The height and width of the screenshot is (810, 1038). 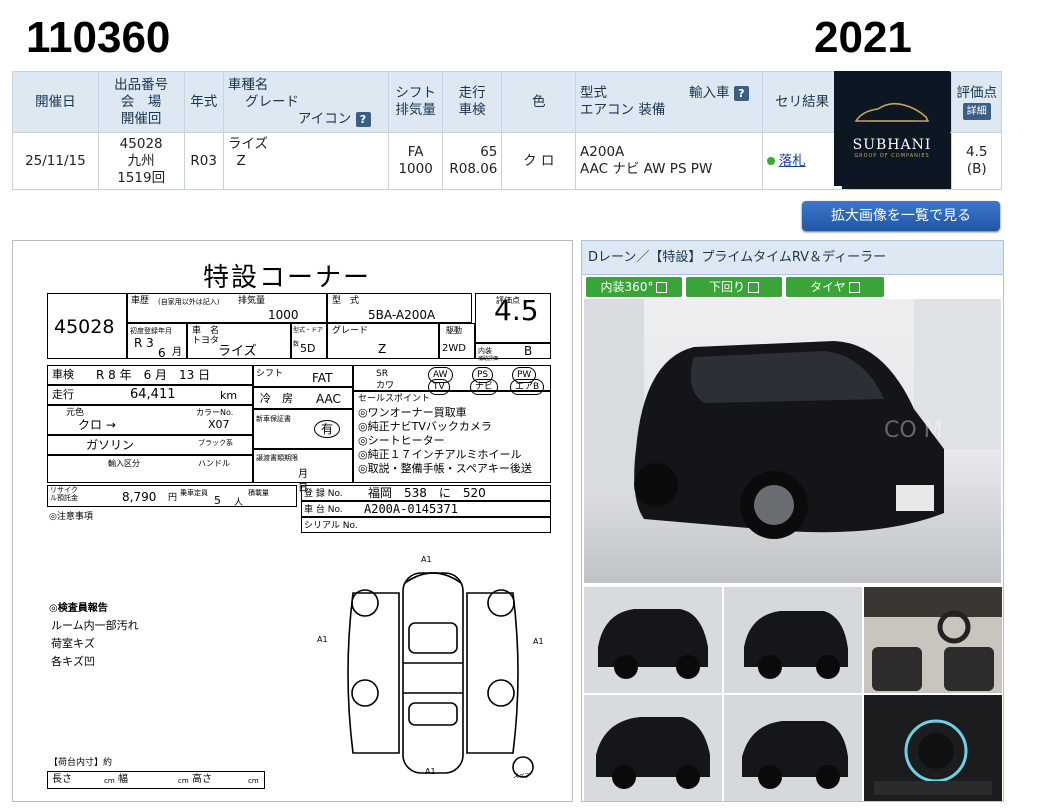 I want to click on sheet-lot: 45028, so click(x=84, y=327).